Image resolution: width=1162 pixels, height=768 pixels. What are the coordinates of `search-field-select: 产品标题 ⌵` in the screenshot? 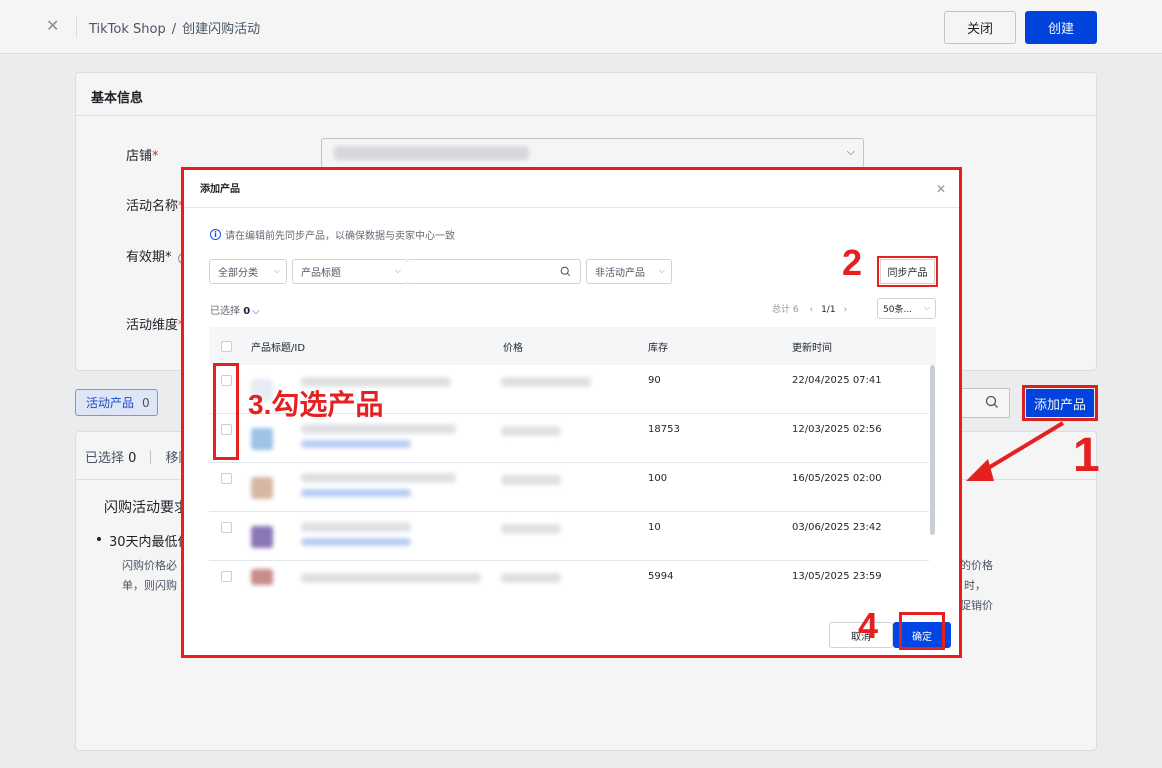 It's located at (350, 271).